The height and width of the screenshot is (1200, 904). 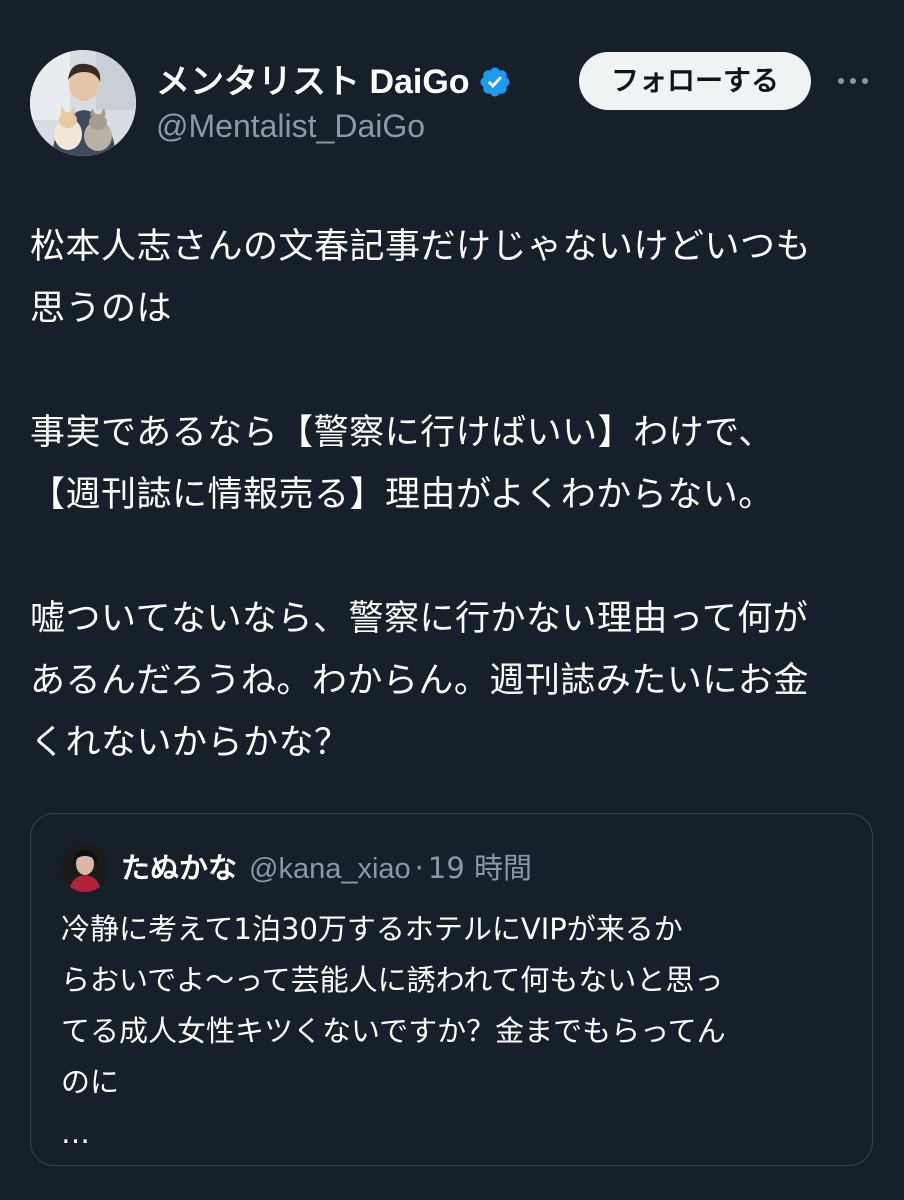 I want to click on author-handle: @Mentalist_DaiGo, so click(x=290, y=126).